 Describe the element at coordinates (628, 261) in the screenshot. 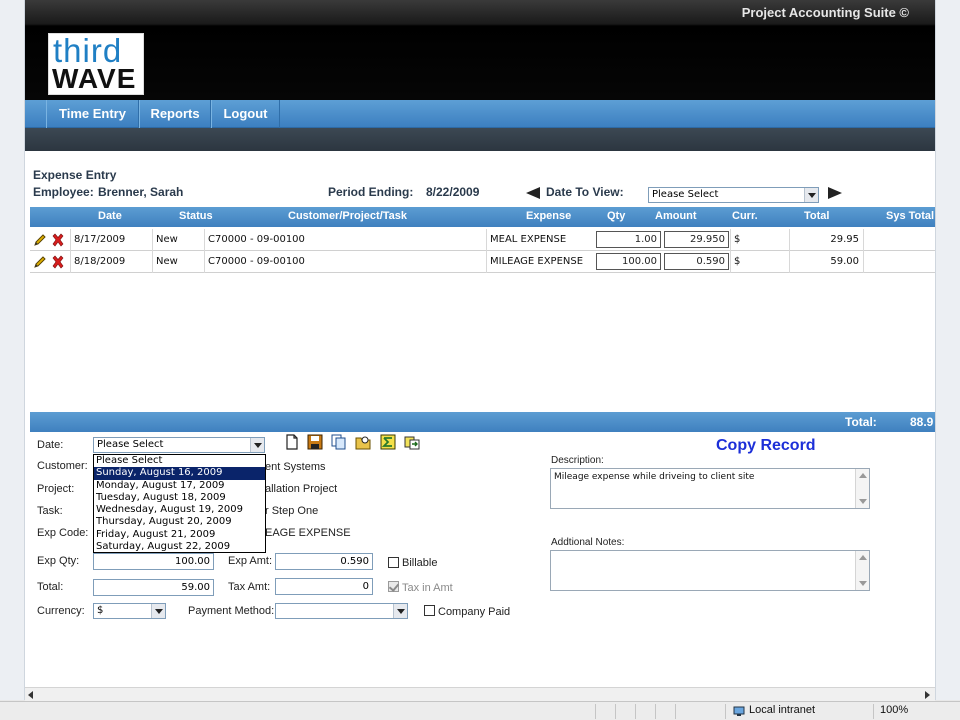

I see `row-qty-input: 100.00` at that location.